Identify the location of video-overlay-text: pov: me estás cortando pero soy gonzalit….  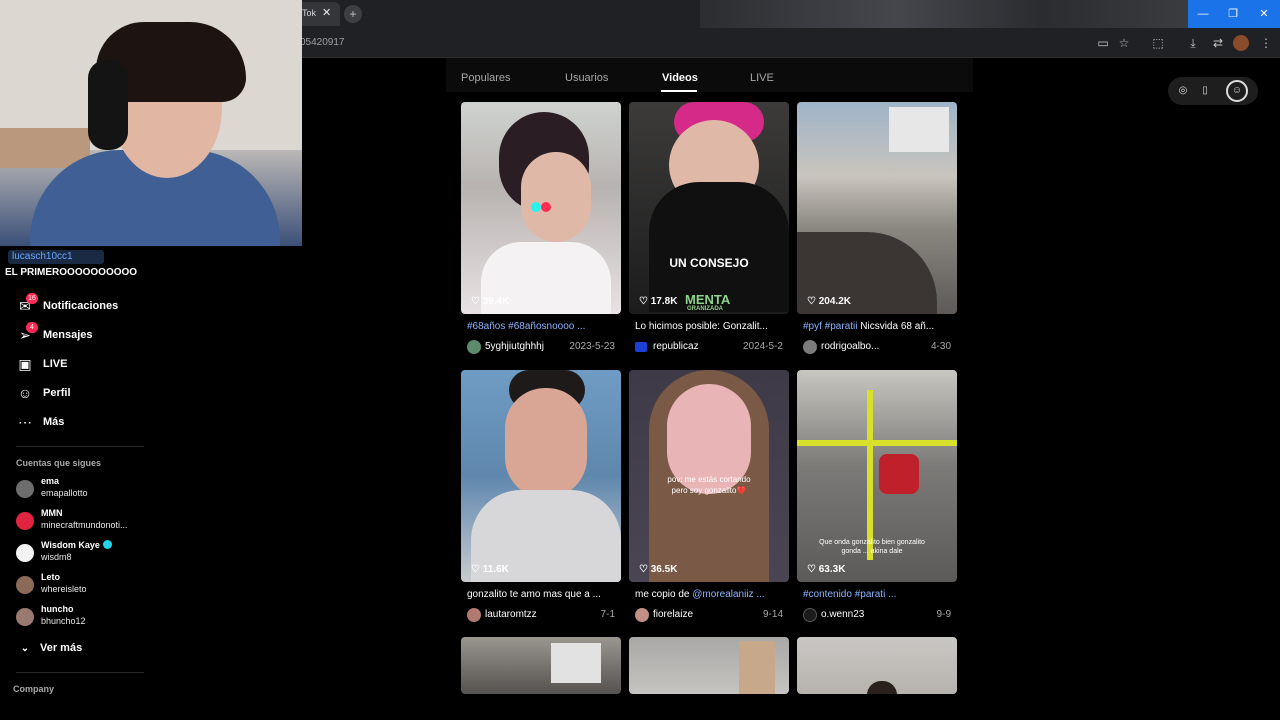
(709, 485).